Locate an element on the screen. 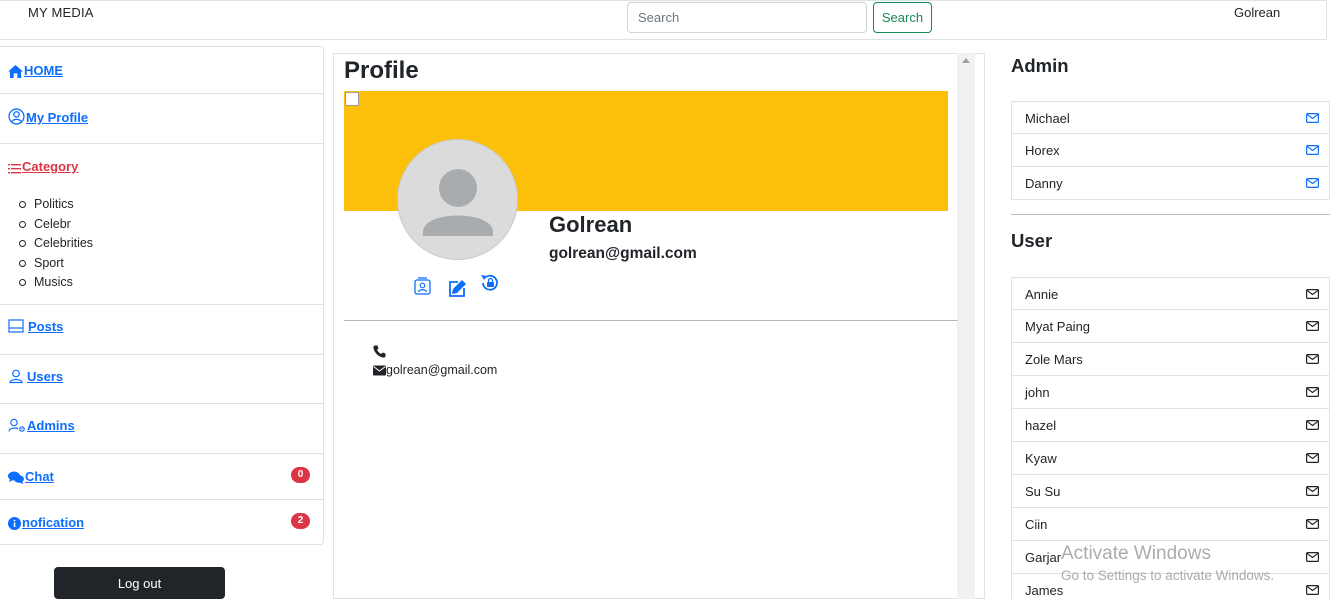 This screenshot has height=599, width=1330. category-item: Celebrities is located at coordinates (55, 244).